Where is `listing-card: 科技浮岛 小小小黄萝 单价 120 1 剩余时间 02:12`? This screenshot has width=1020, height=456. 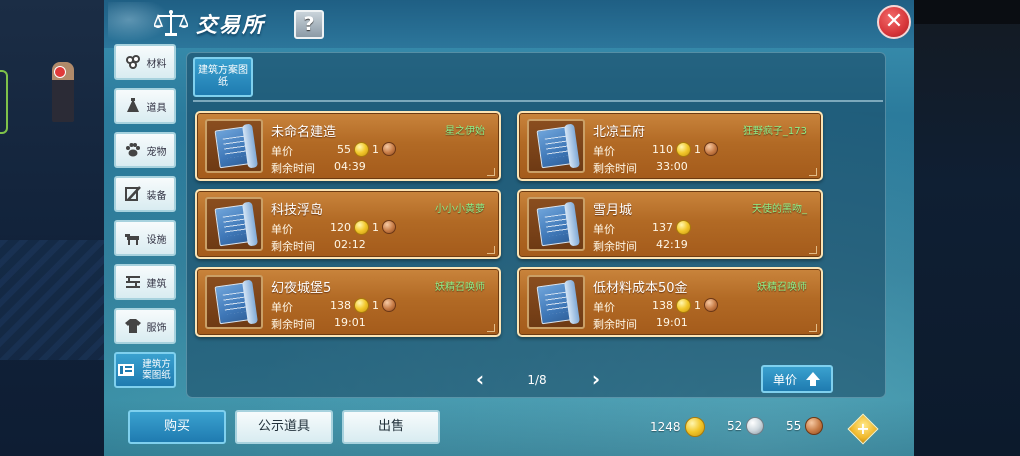
listing-card: 科技浮岛 小小小黄萝 单价 120 1 剩余时间 02:12 is located at coordinates (348, 224).